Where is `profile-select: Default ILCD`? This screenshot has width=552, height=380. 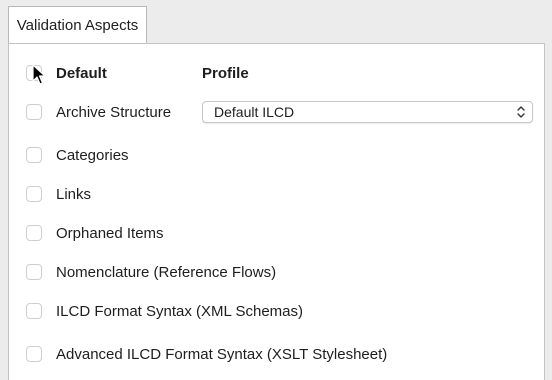 profile-select: Default ILCD is located at coordinates (367, 112).